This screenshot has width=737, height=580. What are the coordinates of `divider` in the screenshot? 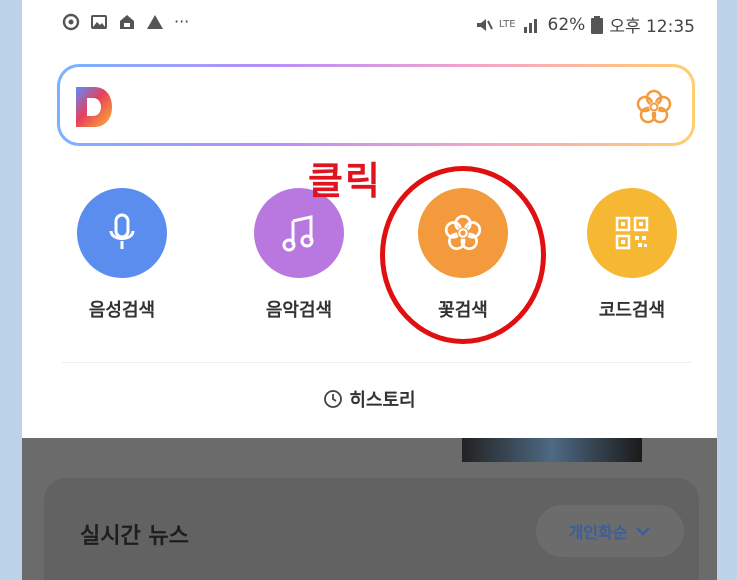 It's located at (377, 362).